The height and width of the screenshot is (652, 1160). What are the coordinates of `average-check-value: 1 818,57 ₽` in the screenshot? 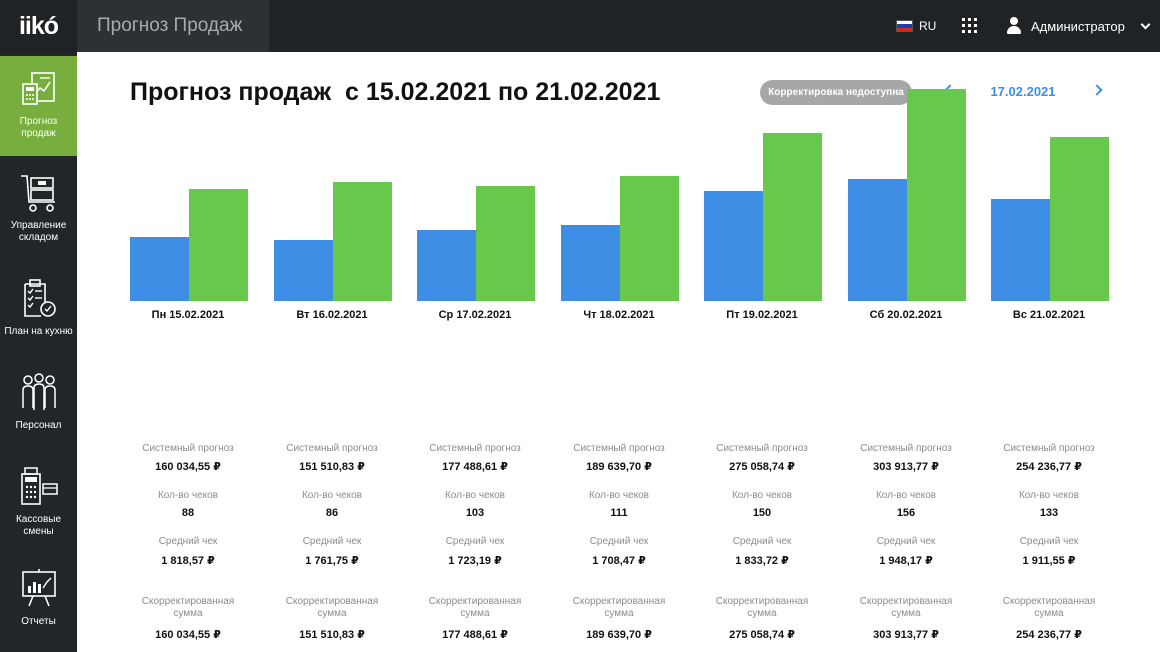 It's located at (188, 561).